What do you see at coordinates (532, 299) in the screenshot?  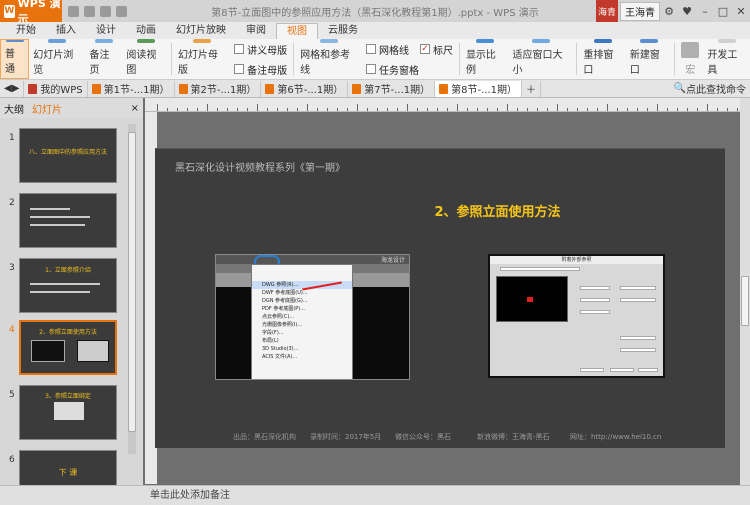 I see `dialog-preview` at bounding box center [532, 299].